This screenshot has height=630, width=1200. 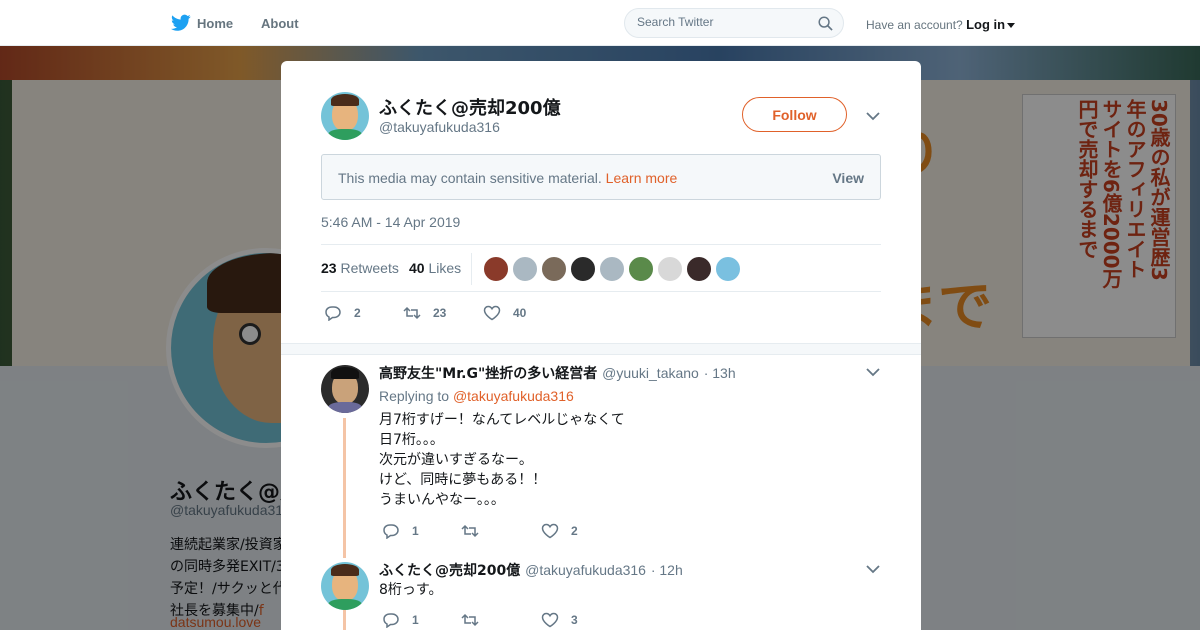 I want to click on view-media-button: View, so click(x=848, y=178).